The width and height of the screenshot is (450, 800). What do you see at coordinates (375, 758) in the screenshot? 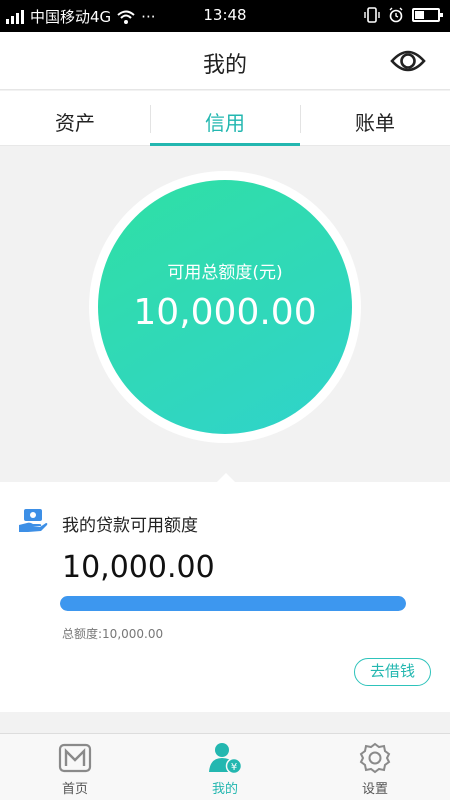
I see `gear-icon` at bounding box center [375, 758].